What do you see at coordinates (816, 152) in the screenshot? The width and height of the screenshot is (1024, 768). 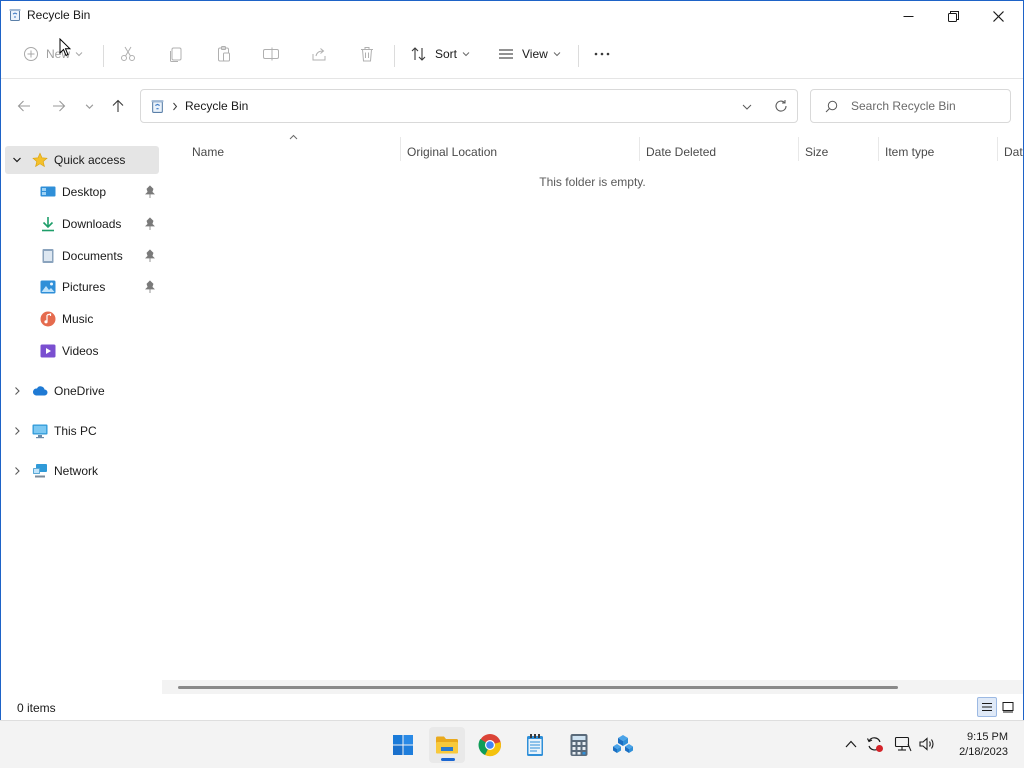 I see `column-header-size: Size` at bounding box center [816, 152].